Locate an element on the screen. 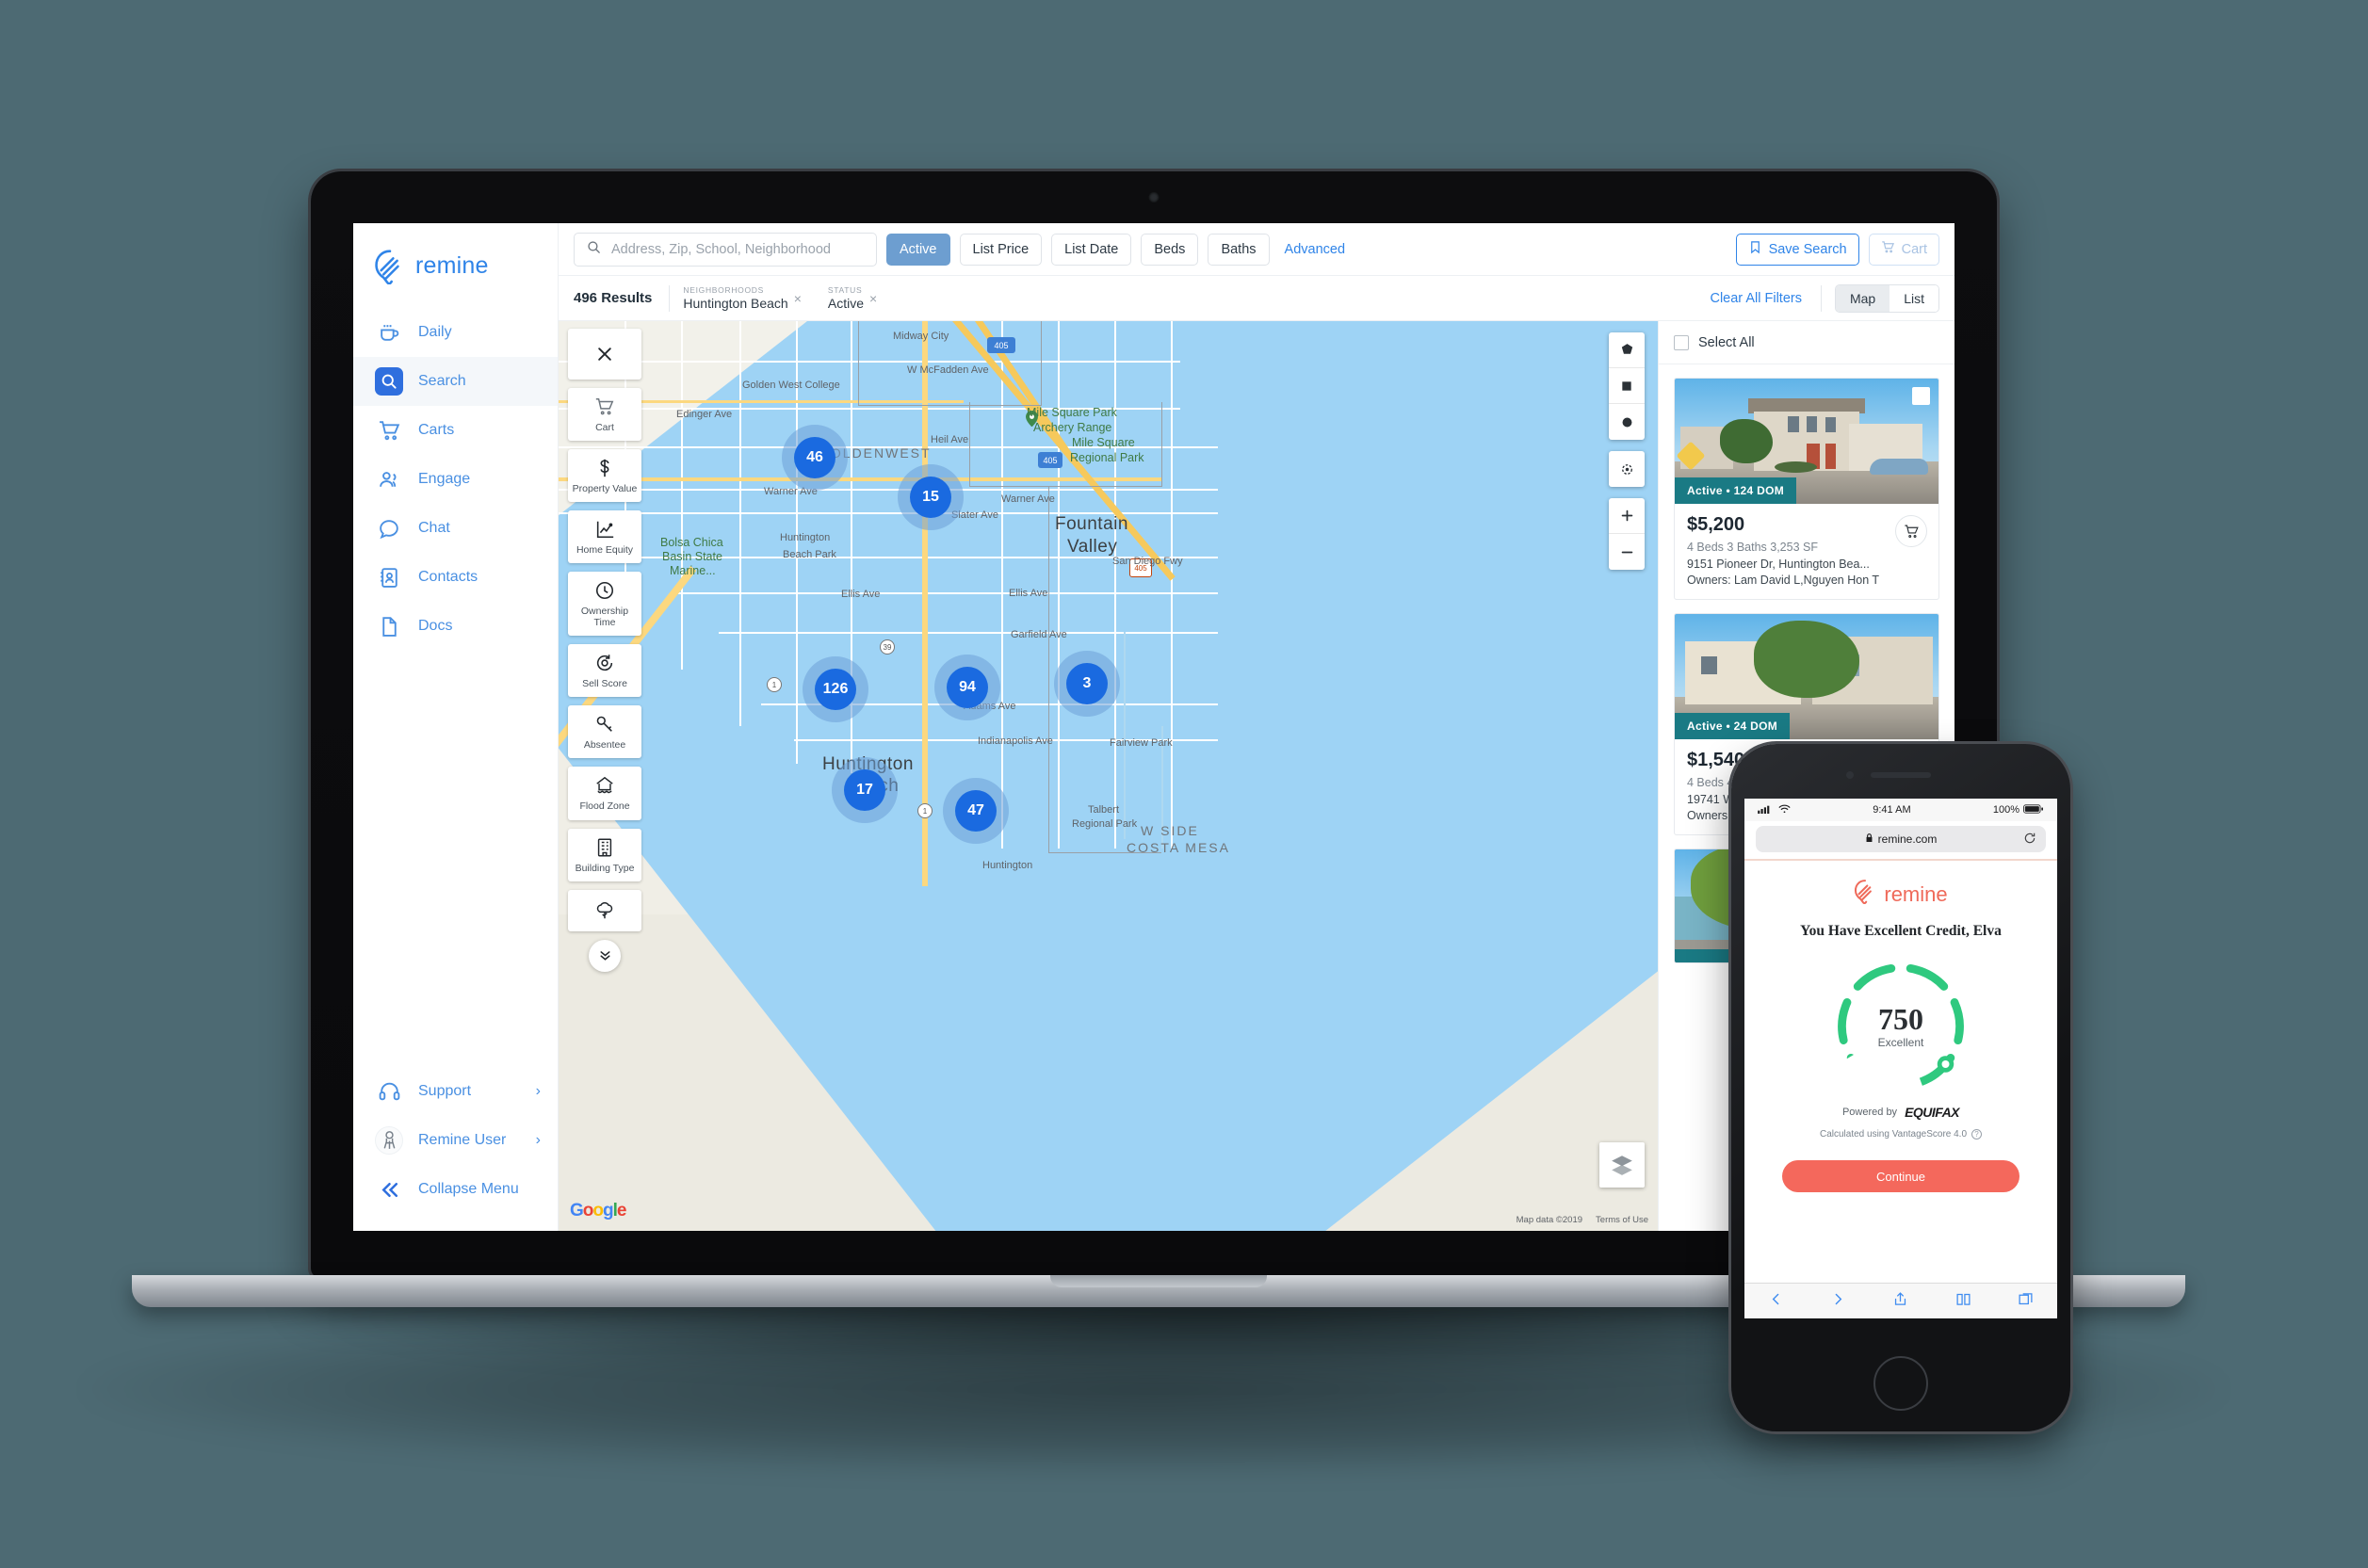 This screenshot has width=2368, height=1568. map-cluster-marker: 15 is located at coordinates (931, 497).